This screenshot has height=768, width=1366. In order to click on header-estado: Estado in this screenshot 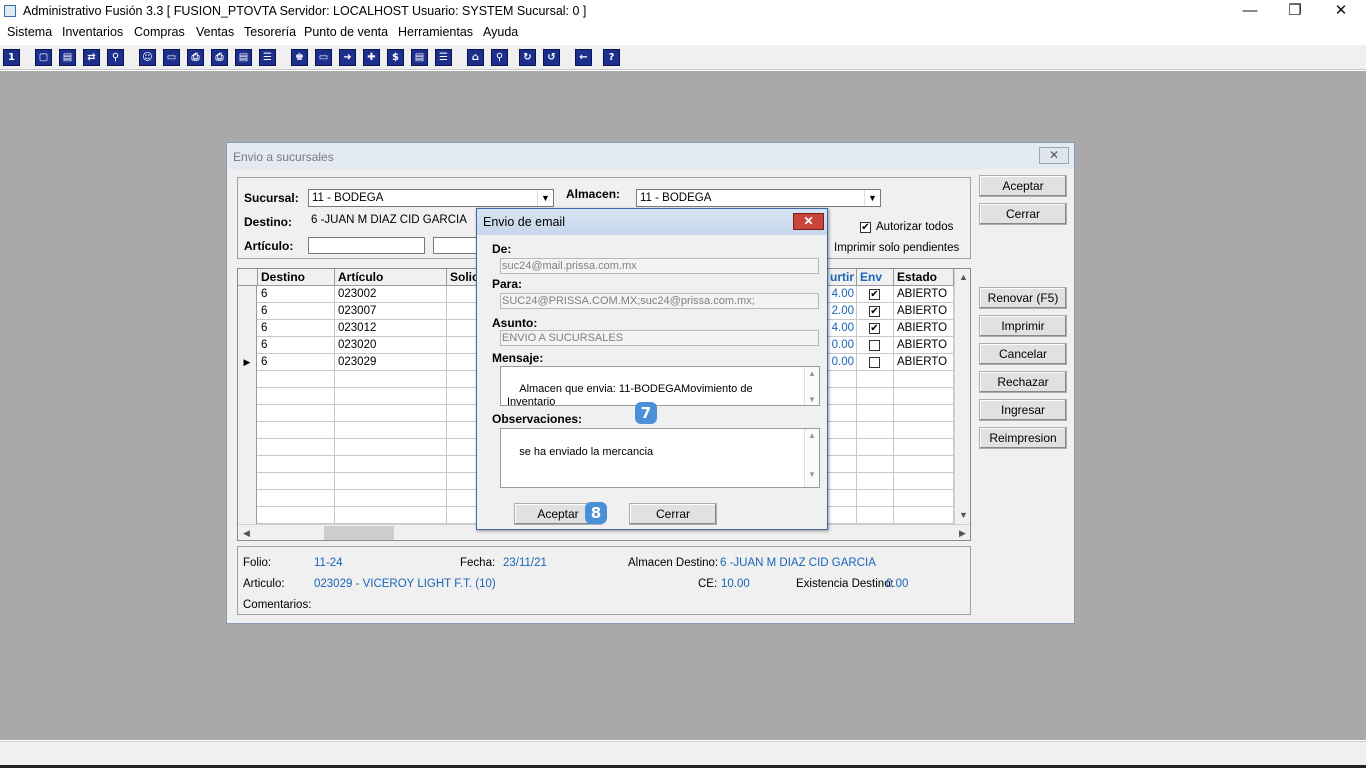, I will do `click(924, 277)`.